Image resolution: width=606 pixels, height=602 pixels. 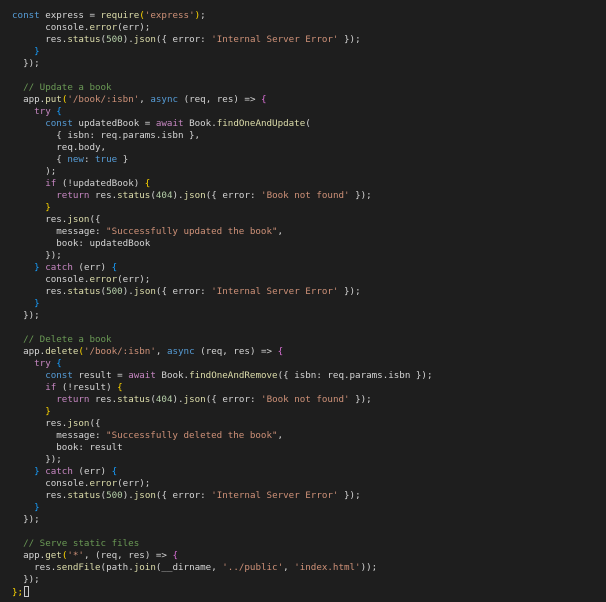 I want to click on code-token: updatedBook =, so click(x=114, y=123).